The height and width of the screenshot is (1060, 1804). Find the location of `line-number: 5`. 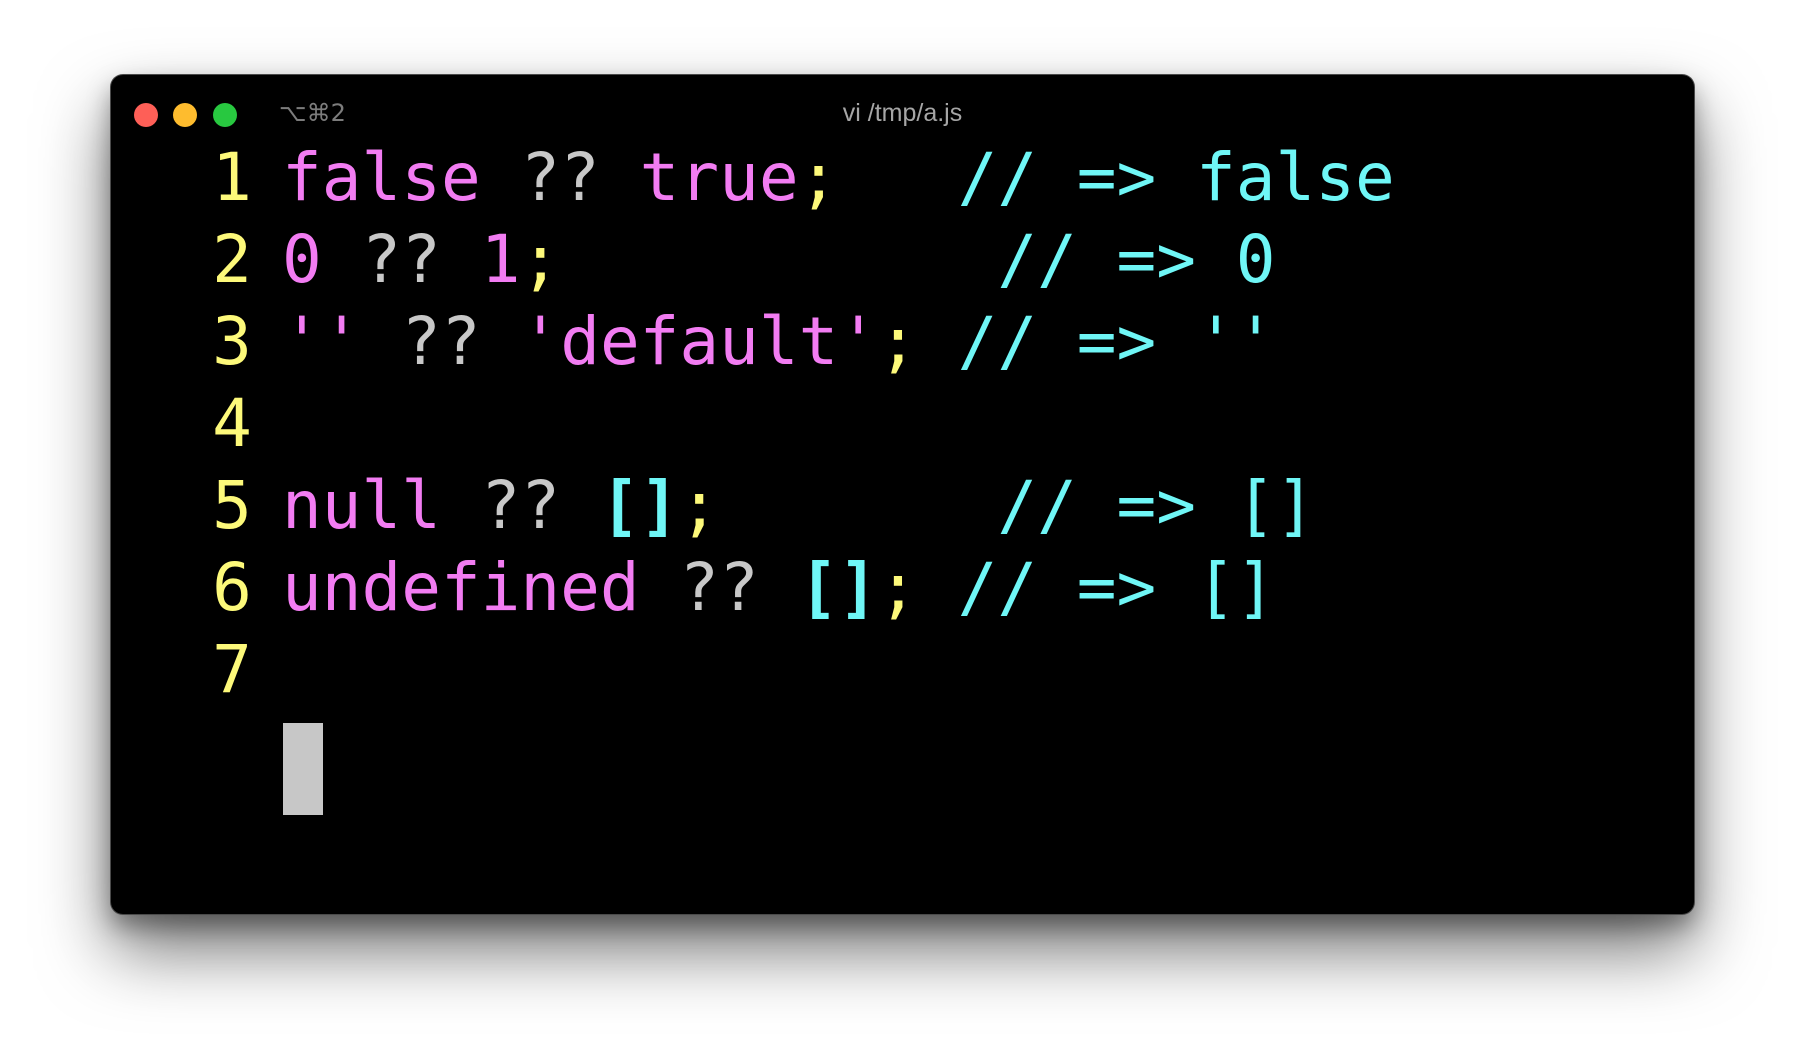

line-number: 5 is located at coordinates (232, 505).